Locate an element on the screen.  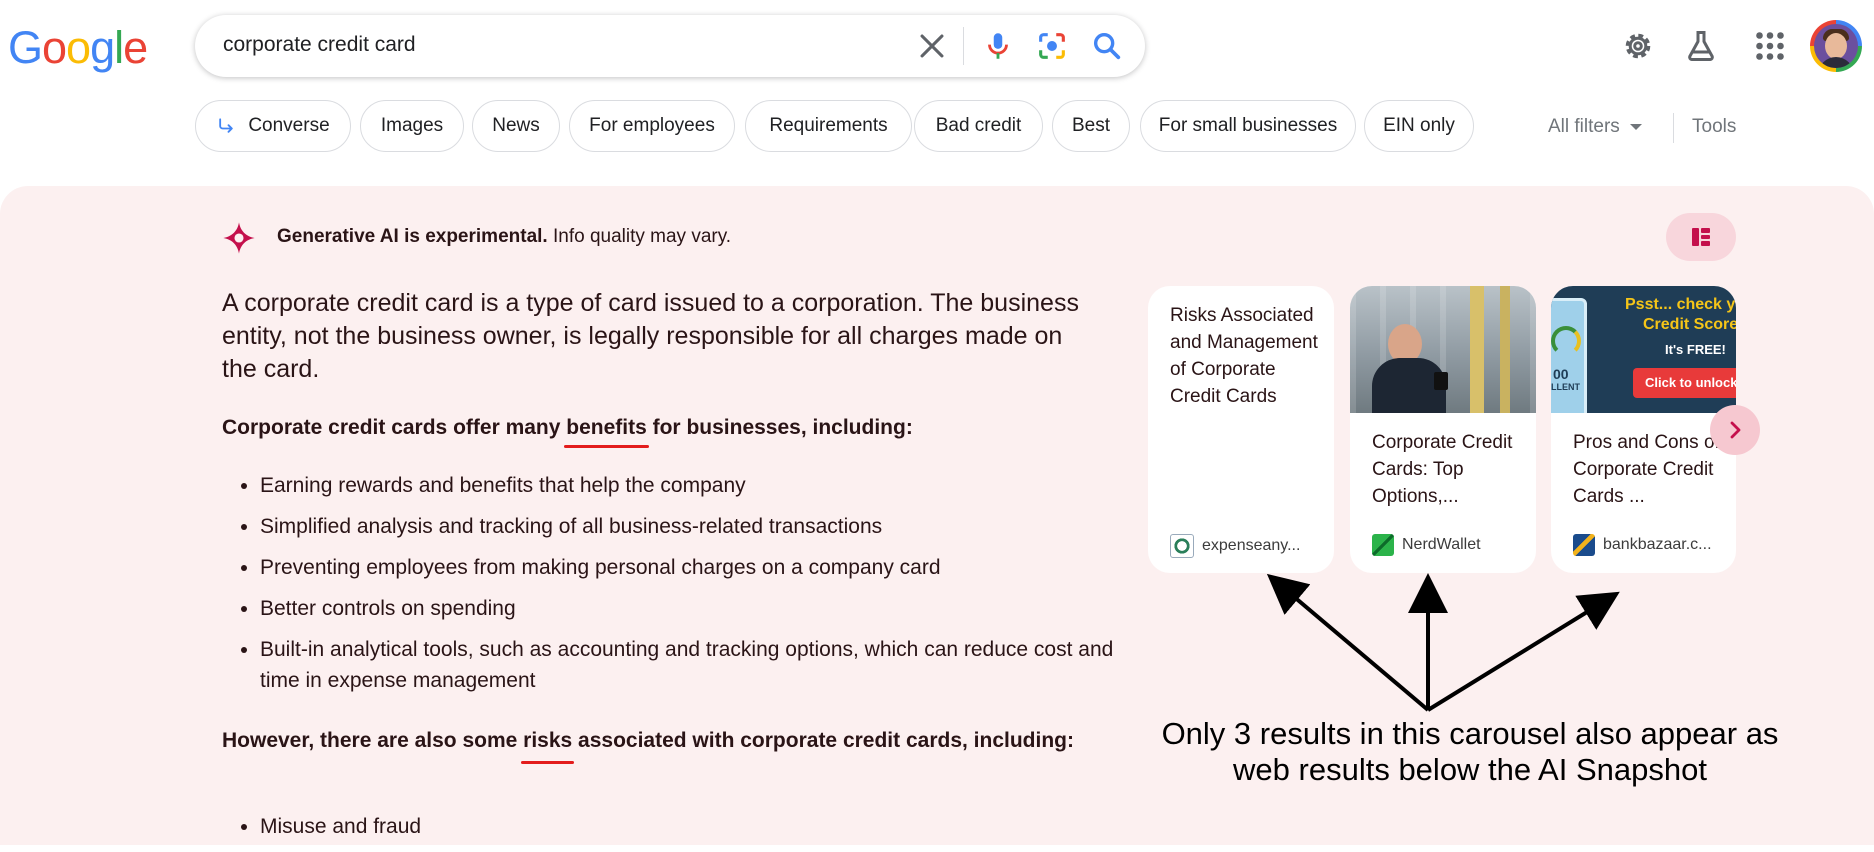
chip-news: News is located at coordinates (516, 126).